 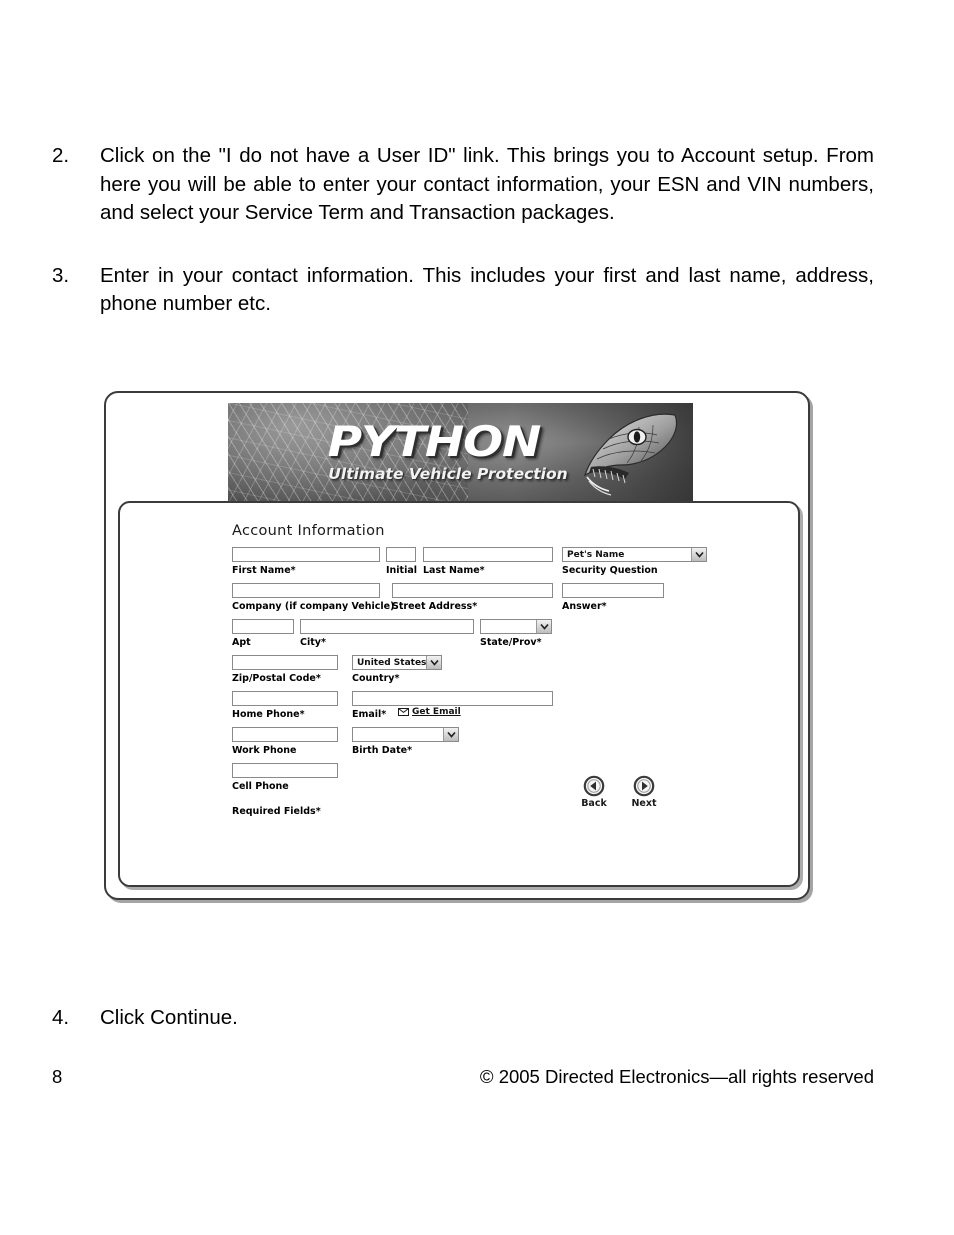 I want to click on get-email-label: Get Email, so click(x=436, y=712).